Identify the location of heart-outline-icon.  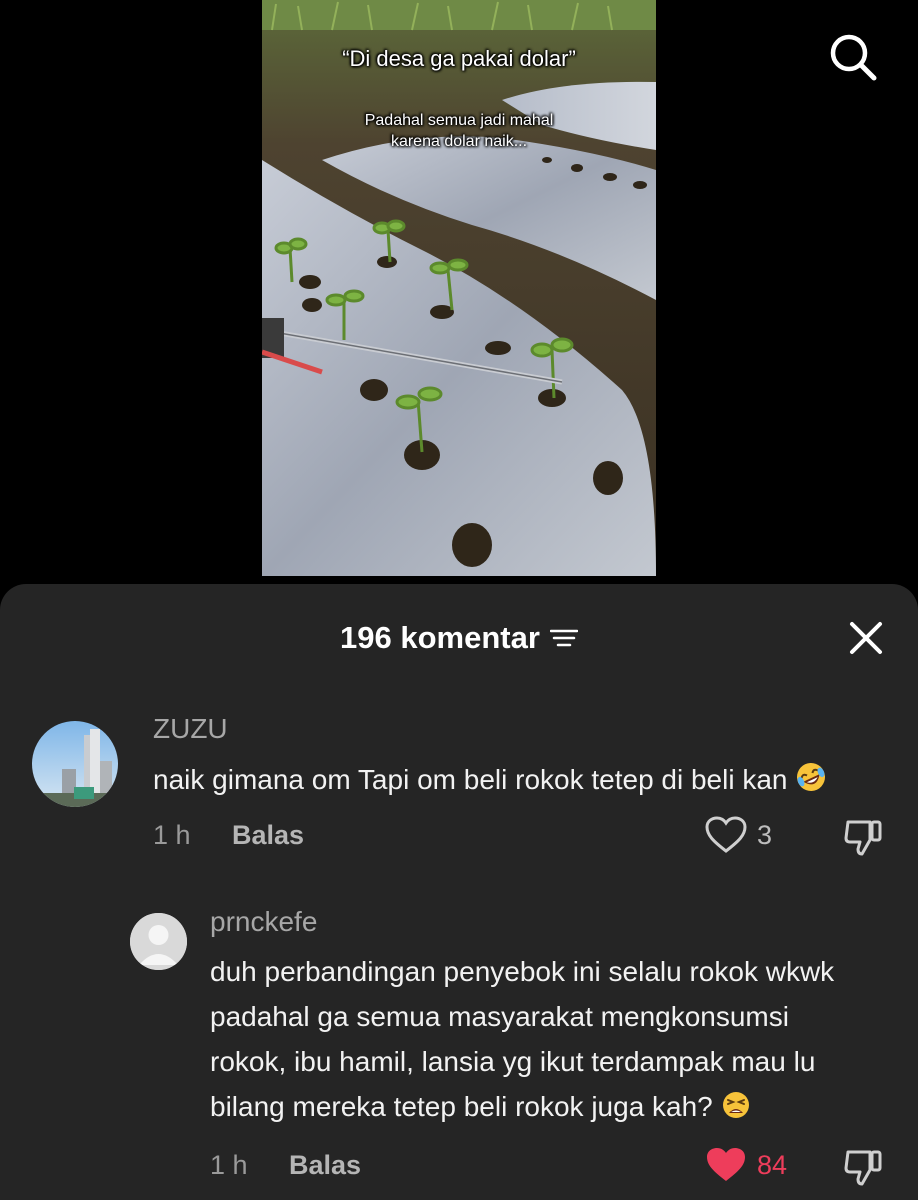
(726, 834).